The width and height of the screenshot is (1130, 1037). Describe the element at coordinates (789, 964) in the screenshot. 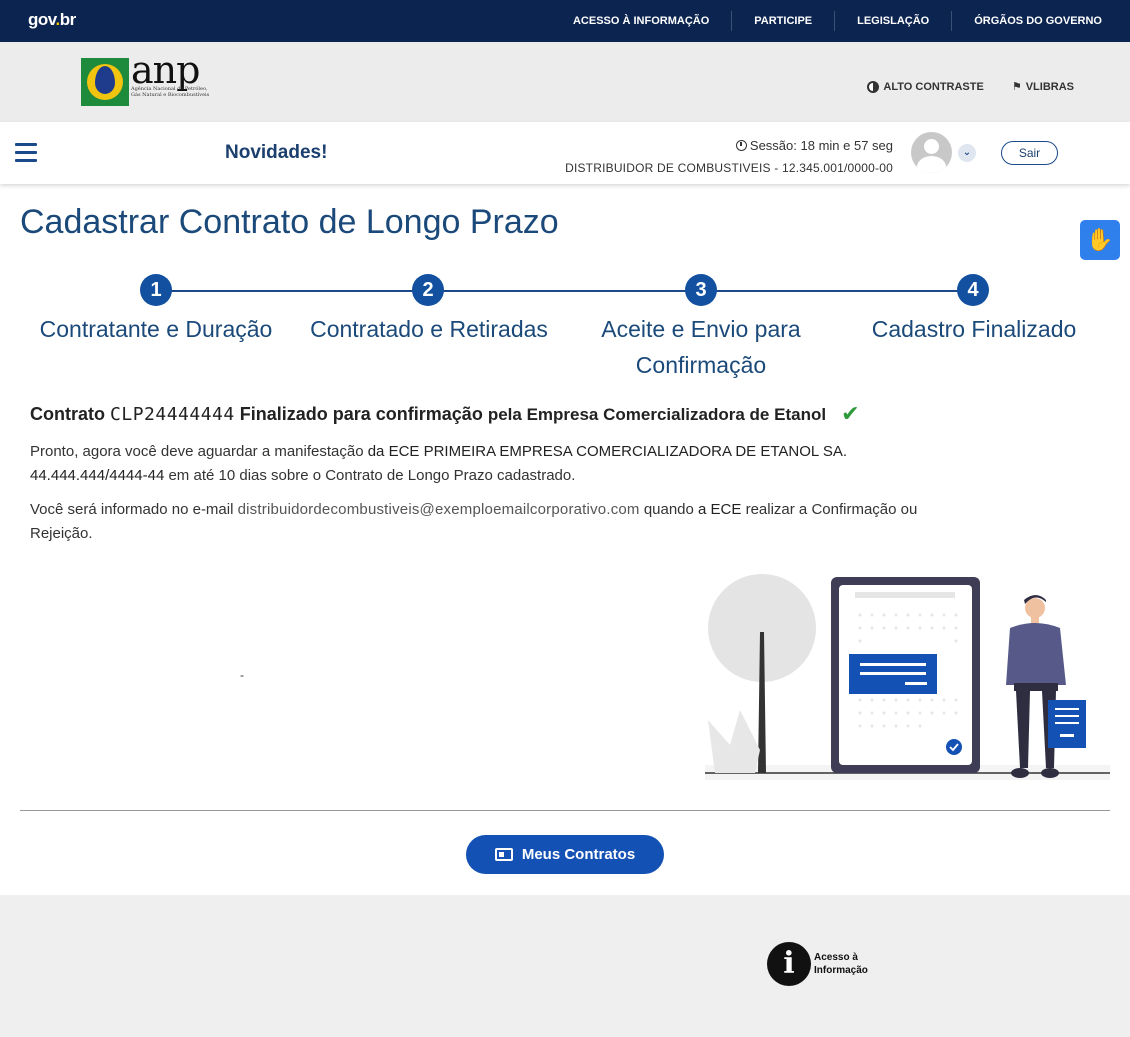

I see `info-icon: i` at that location.